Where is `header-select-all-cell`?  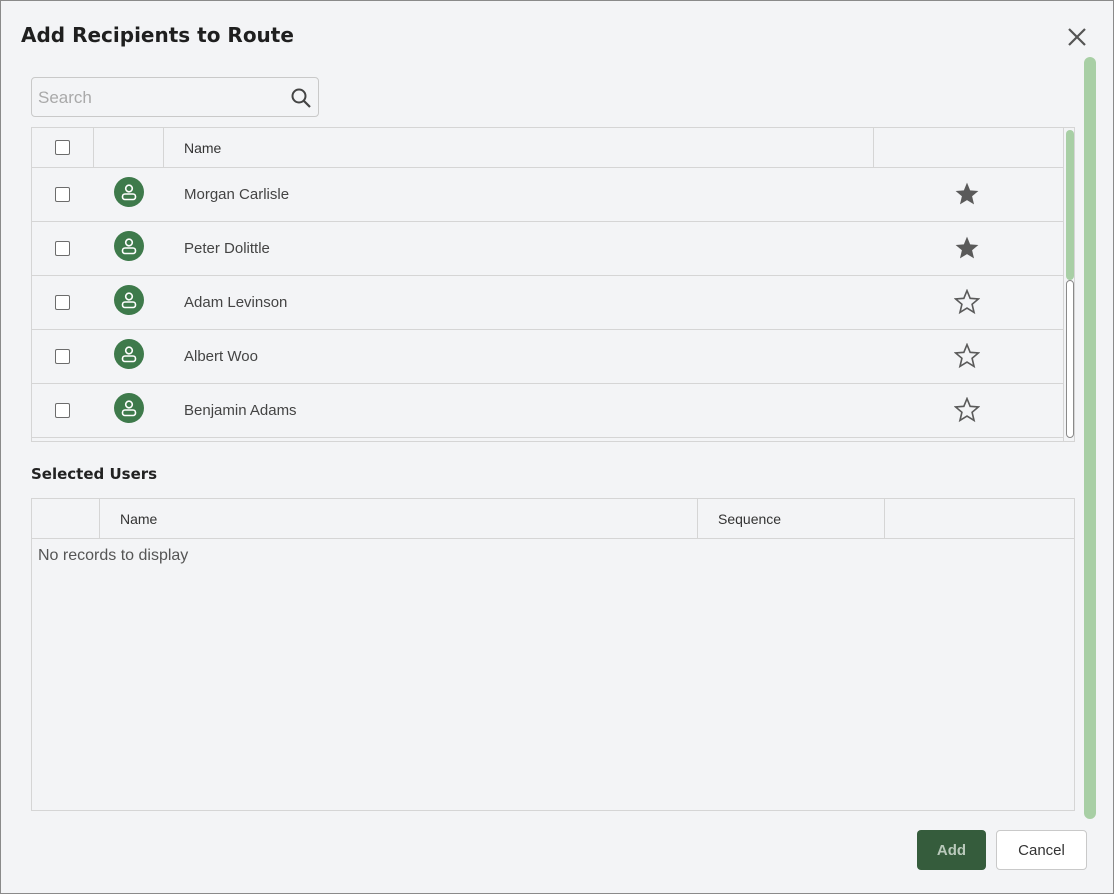 header-select-all-cell is located at coordinates (63, 148).